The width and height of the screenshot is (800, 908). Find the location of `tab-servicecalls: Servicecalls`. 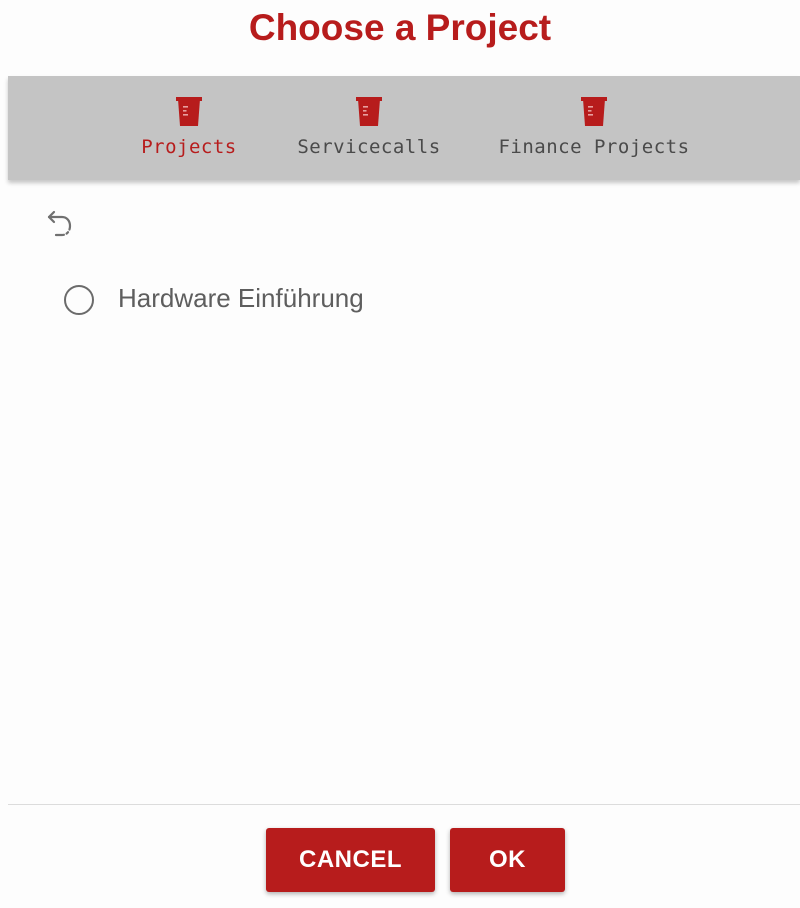

tab-servicecalls: Servicecalls is located at coordinates (369, 128).